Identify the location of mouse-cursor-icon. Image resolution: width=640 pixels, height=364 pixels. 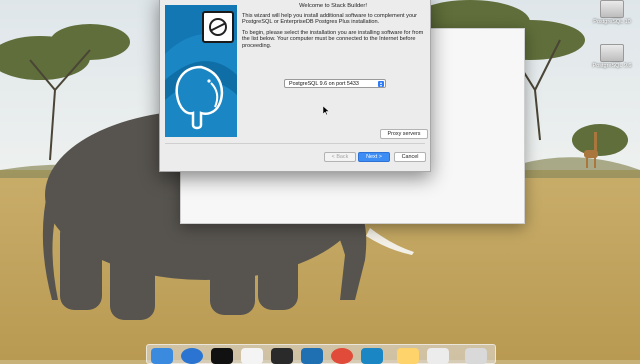
(326, 110).